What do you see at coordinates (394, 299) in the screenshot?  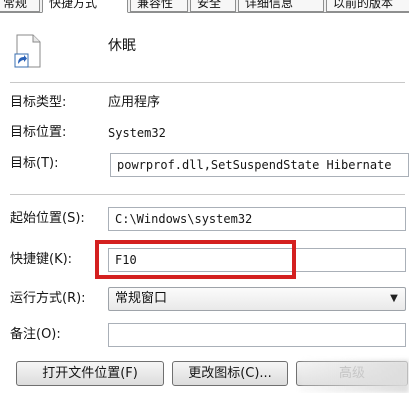 I see `chevron-down-icon: ▼` at bounding box center [394, 299].